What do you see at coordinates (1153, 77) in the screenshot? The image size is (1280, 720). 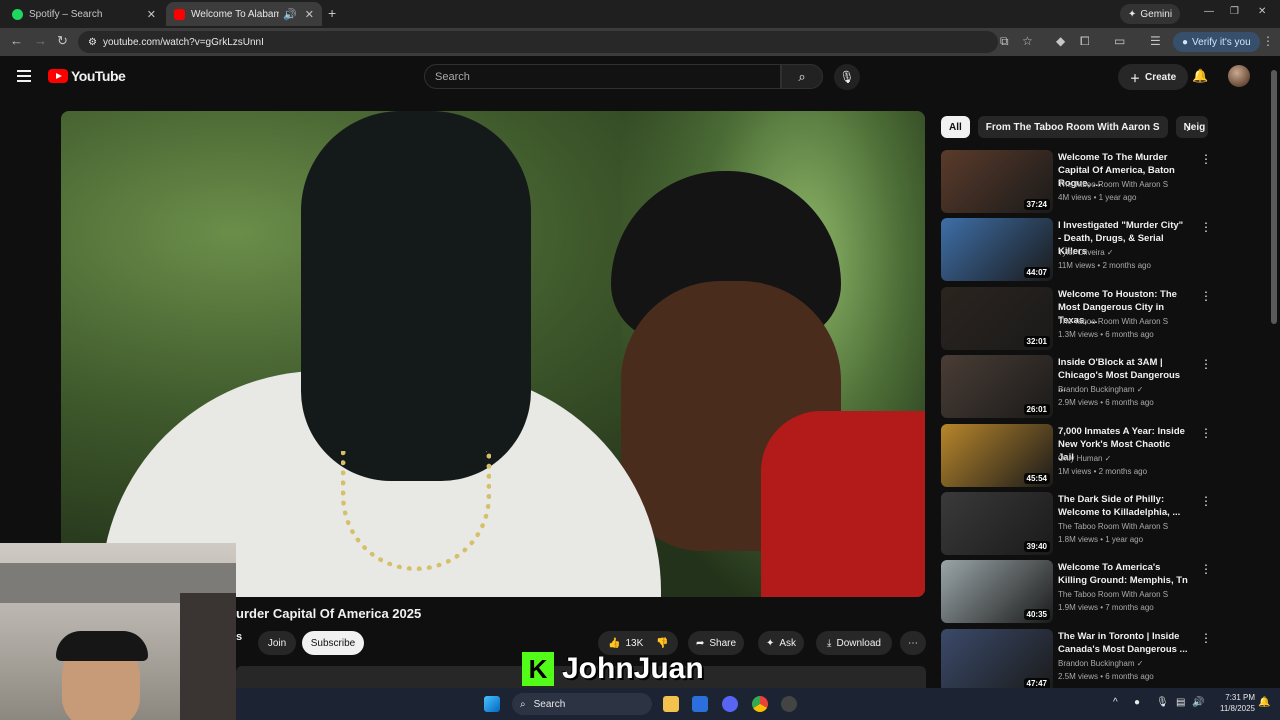 I see `create-button: ＋ Create` at bounding box center [1153, 77].